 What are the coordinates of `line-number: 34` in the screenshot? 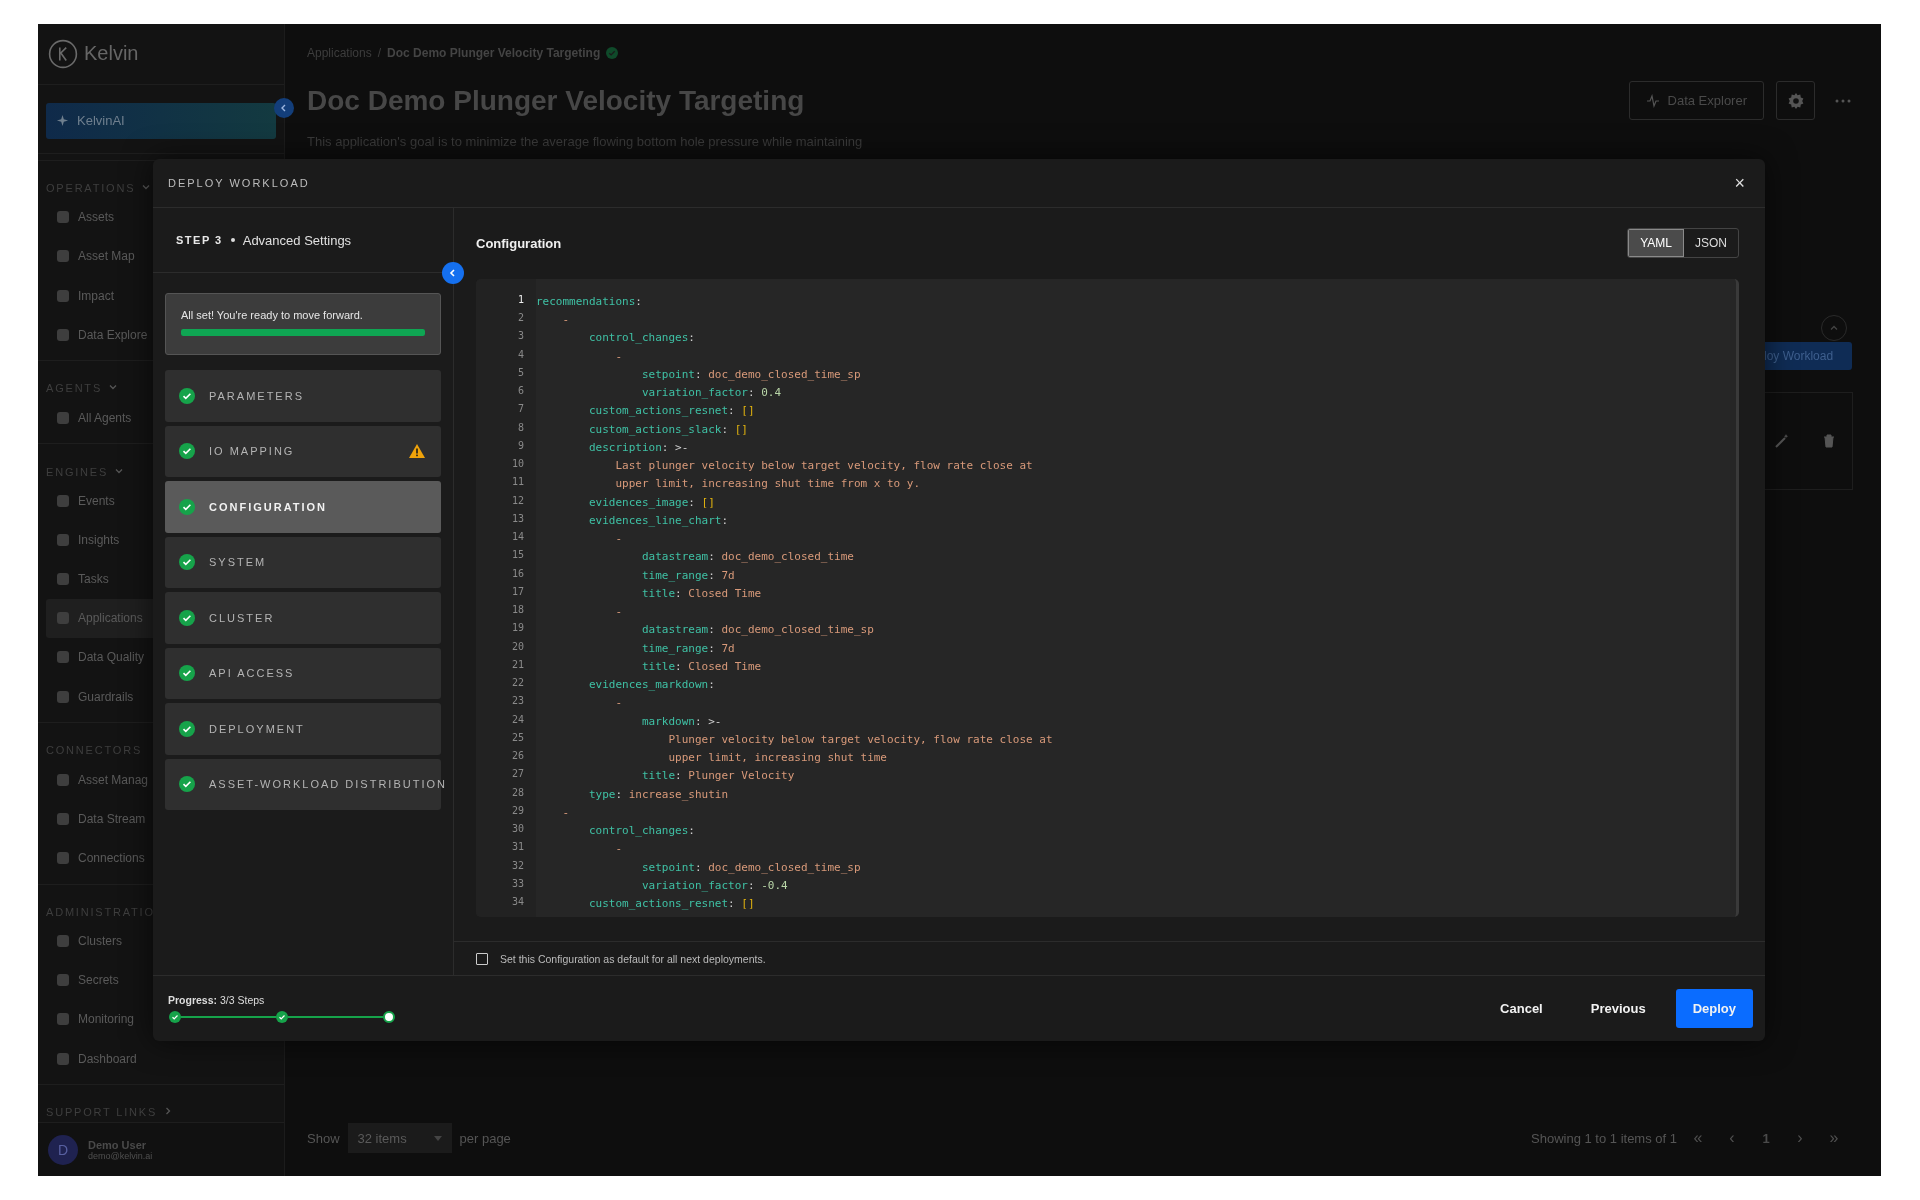 It's located at (517, 902).